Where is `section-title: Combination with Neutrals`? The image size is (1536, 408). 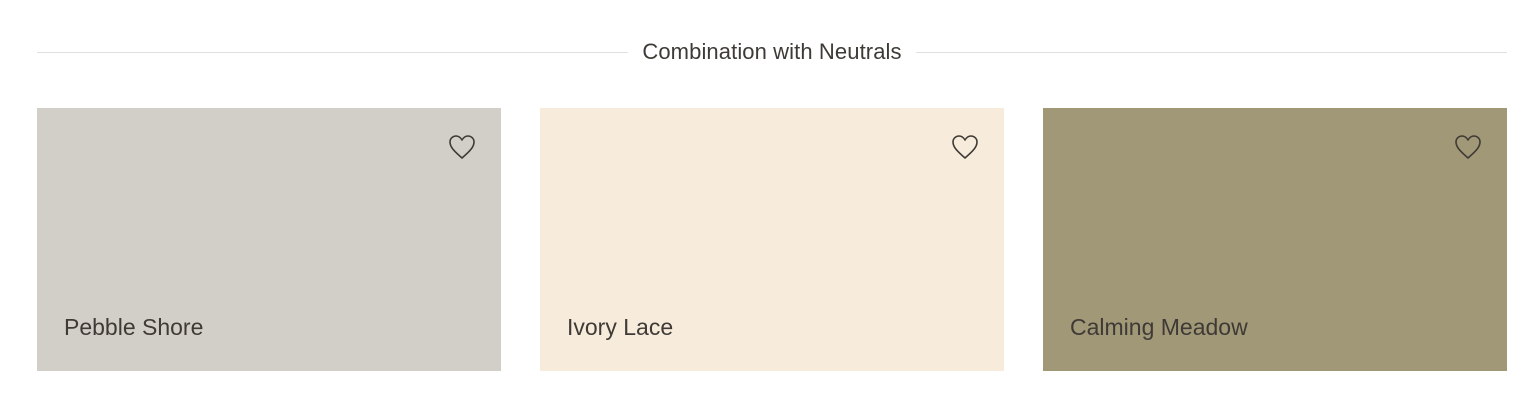
section-title: Combination with Neutrals is located at coordinates (772, 51).